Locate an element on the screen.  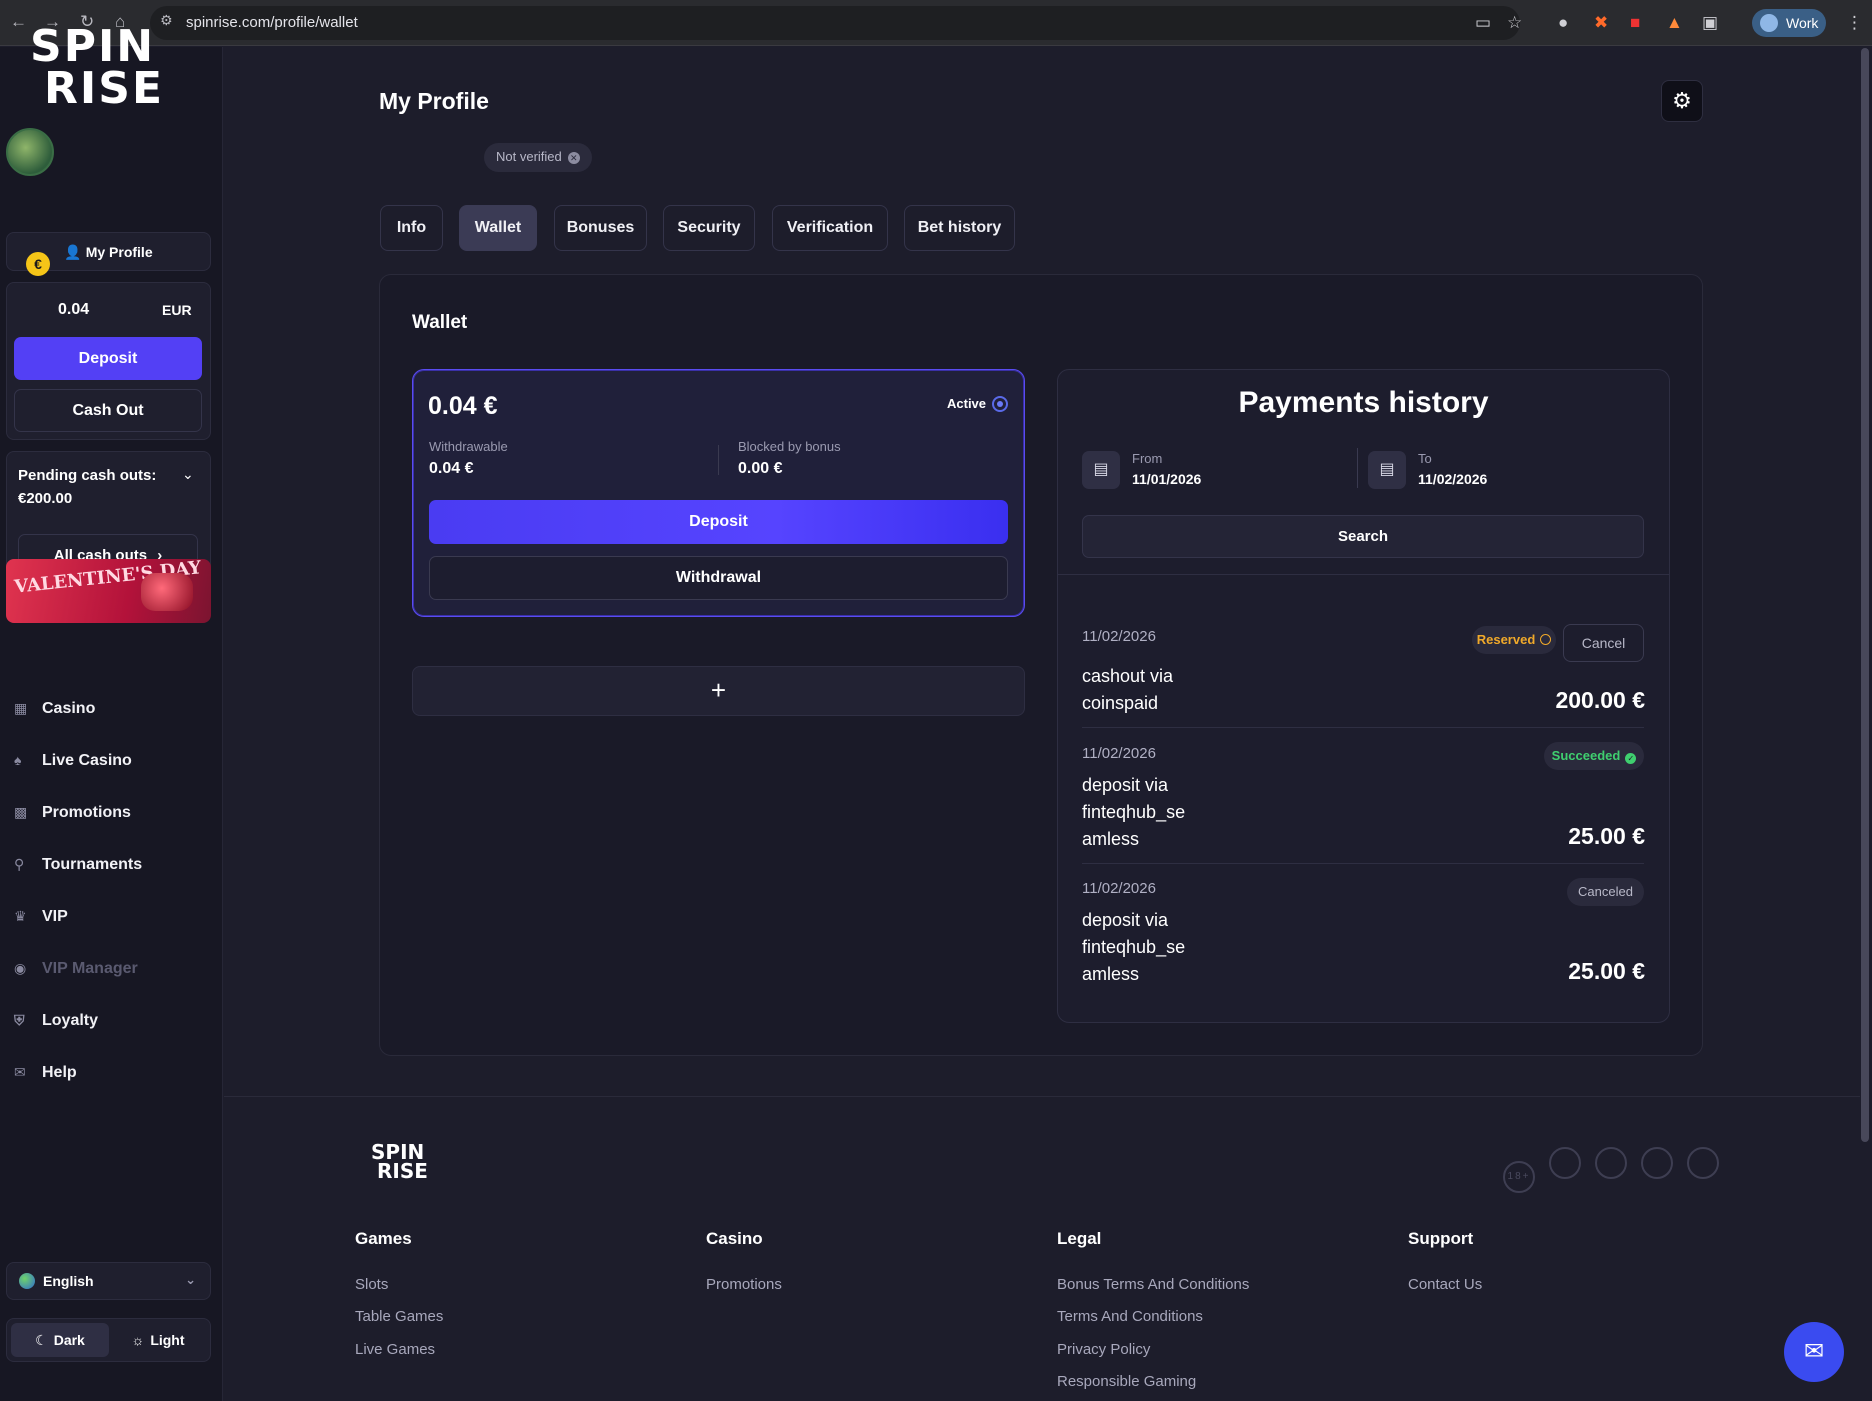
deposit-button: Deposit is located at coordinates (108, 358).